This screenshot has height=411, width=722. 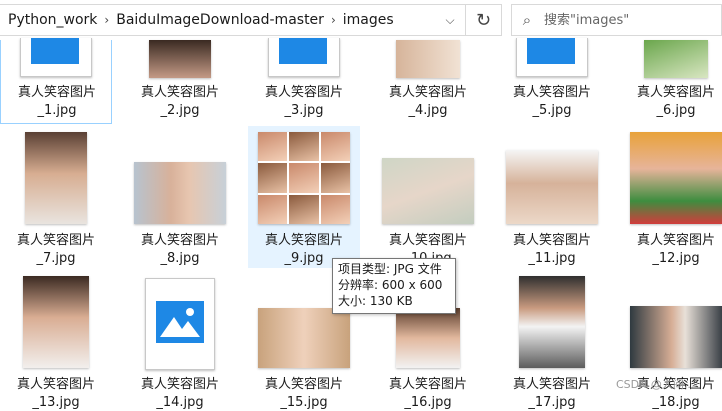 What do you see at coordinates (428, 110) in the screenshot?
I see `file-name-ext: _4.jpg` at bounding box center [428, 110].